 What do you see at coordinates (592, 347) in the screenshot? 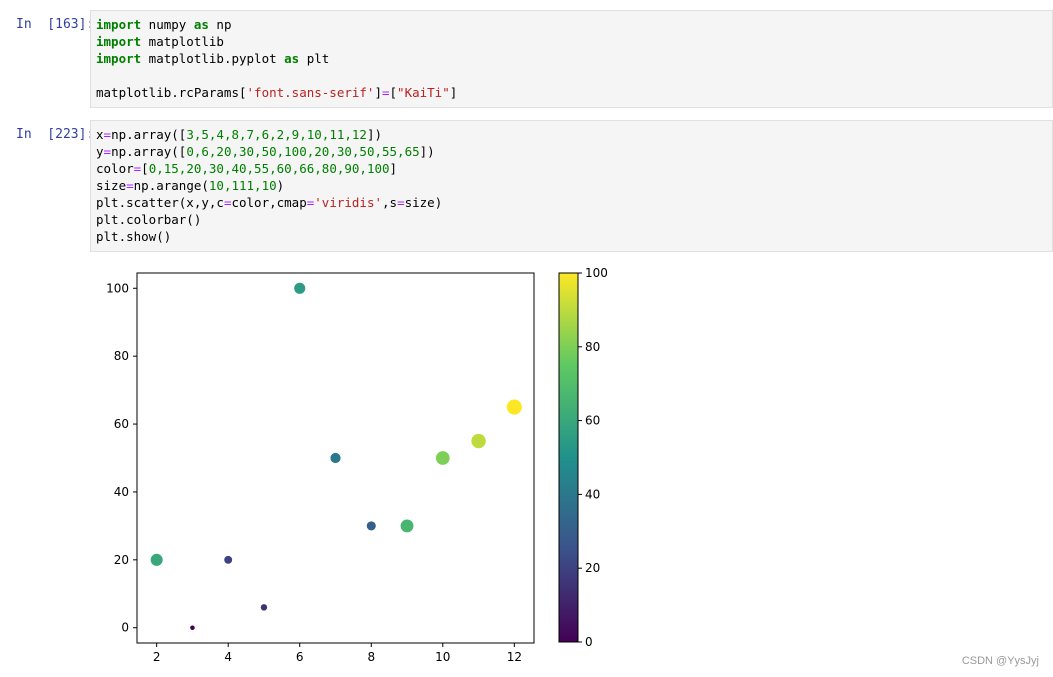
I see `colorbar-tick-label: 80` at bounding box center [592, 347].